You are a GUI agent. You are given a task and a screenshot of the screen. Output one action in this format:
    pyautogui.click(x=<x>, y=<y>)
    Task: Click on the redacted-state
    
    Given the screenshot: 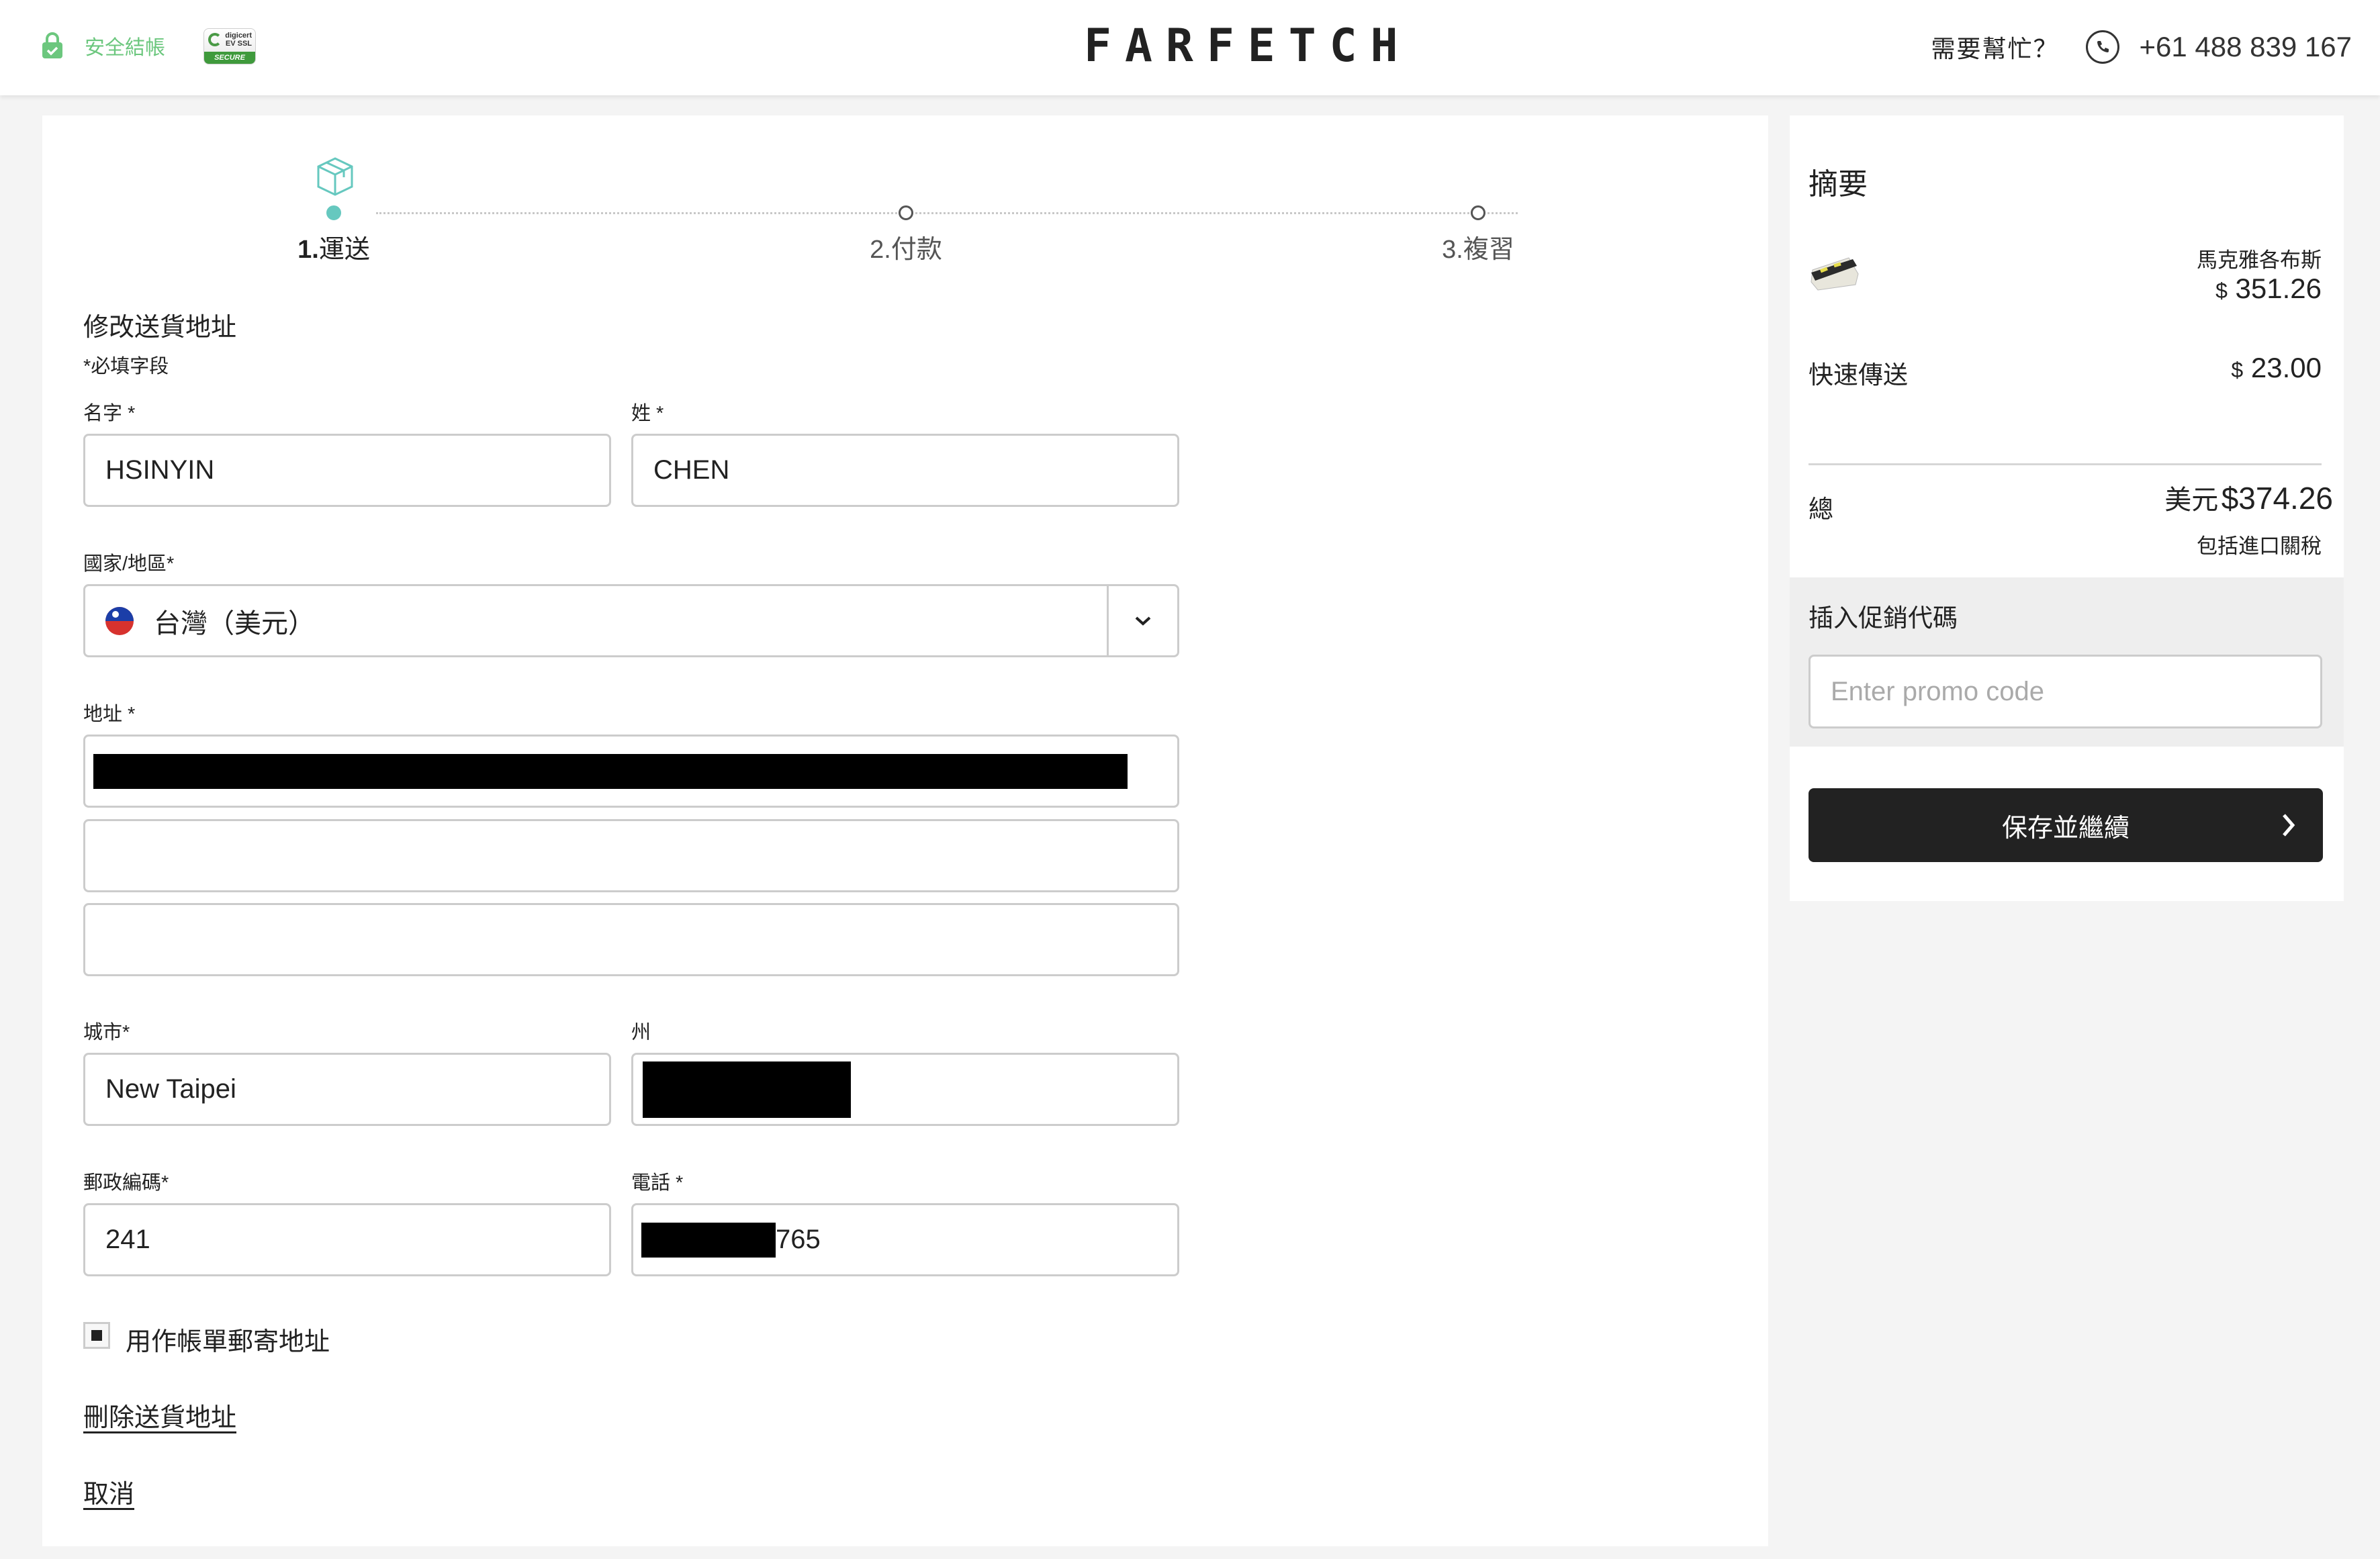 What is the action you would take?
    pyautogui.click(x=747, y=1089)
    